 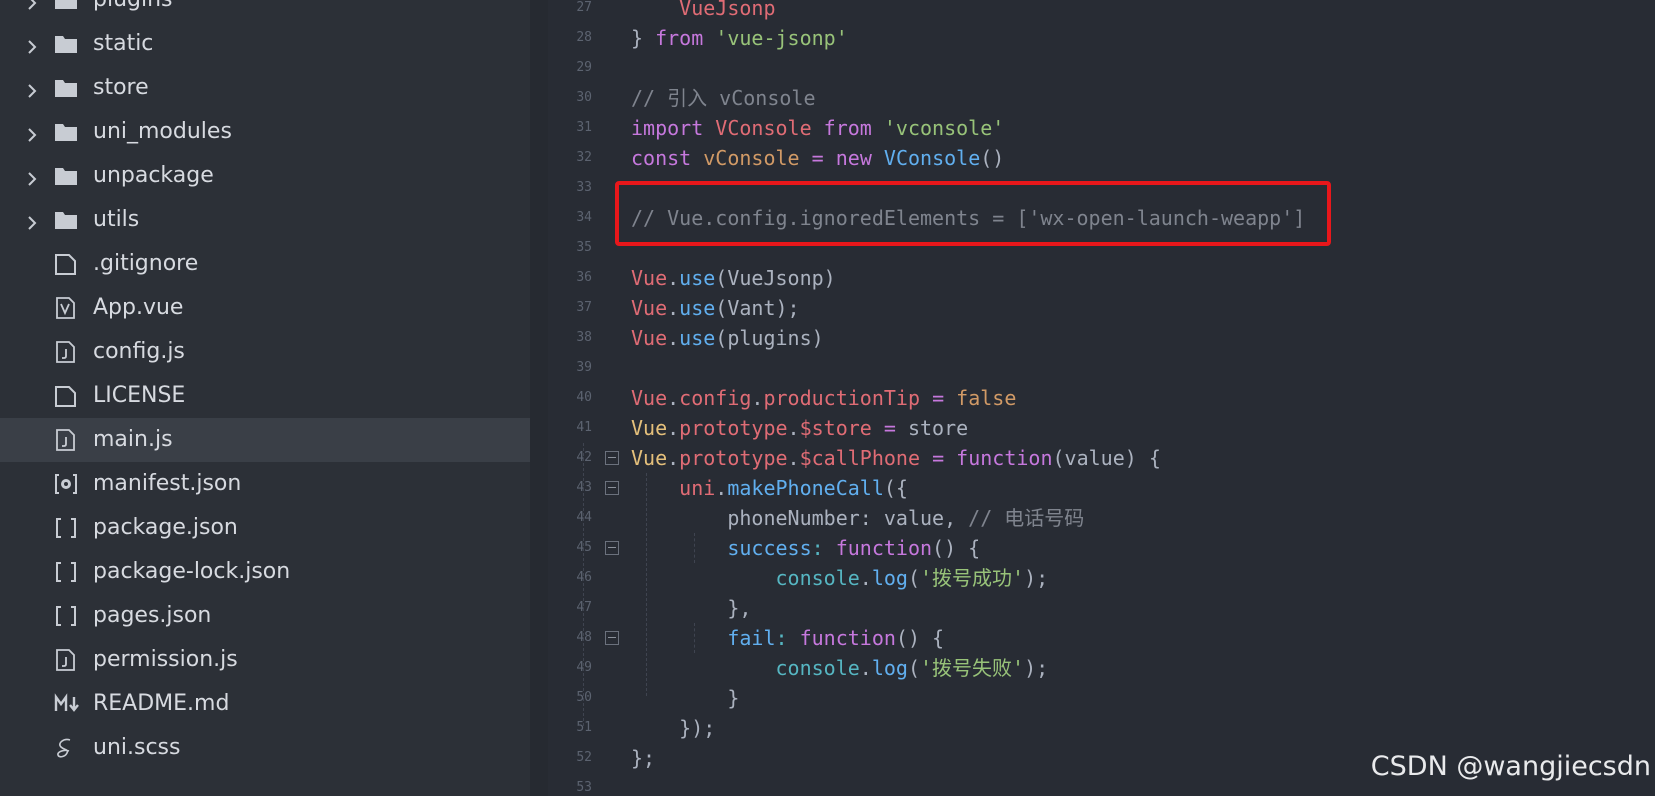 I want to click on code-line: 27 VueJsonp, so click(x=1101, y=11).